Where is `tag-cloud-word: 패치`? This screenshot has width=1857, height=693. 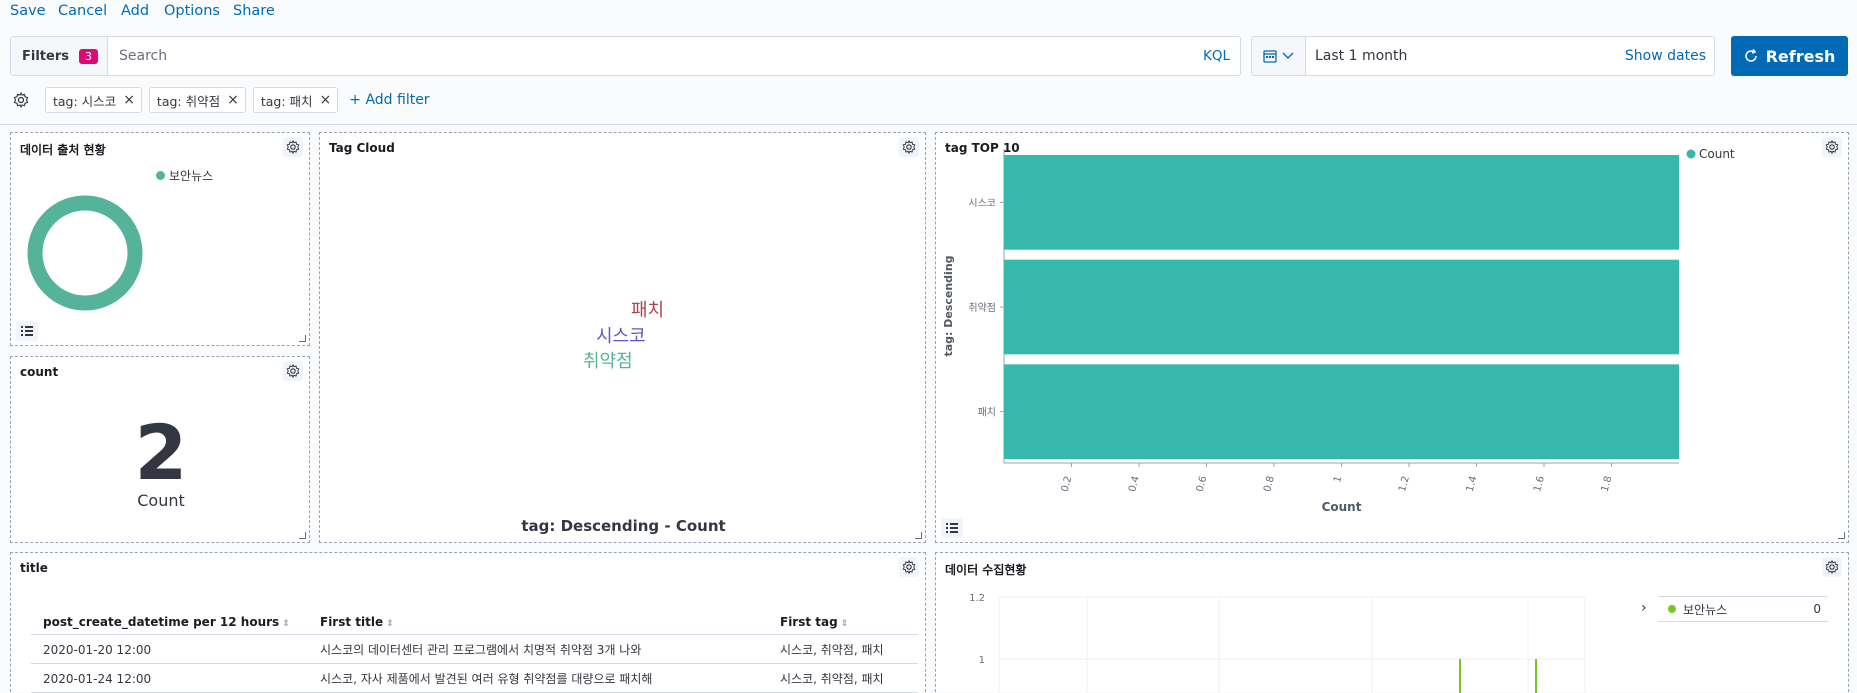
tag-cloud-word: 패치 is located at coordinates (647, 309).